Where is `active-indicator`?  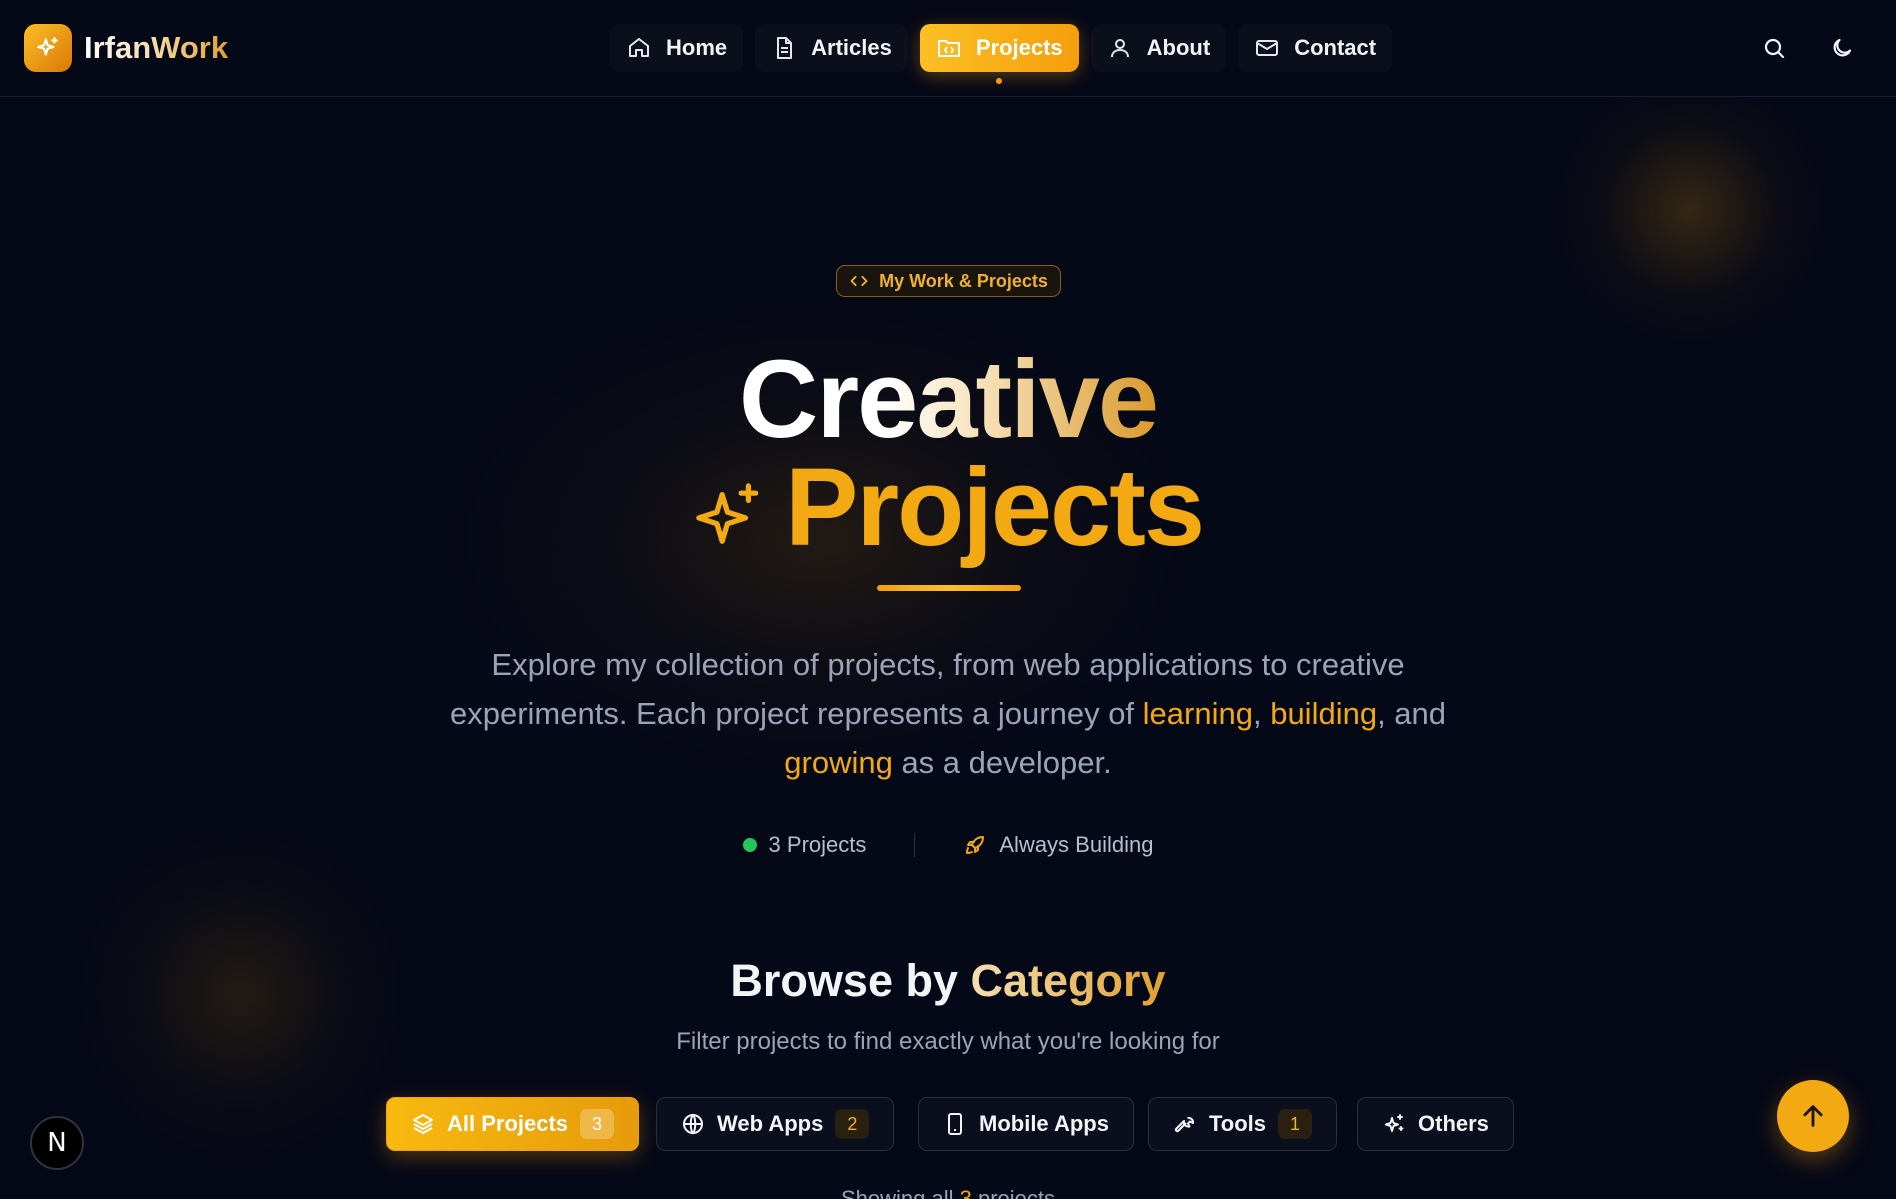 active-indicator is located at coordinates (999, 81).